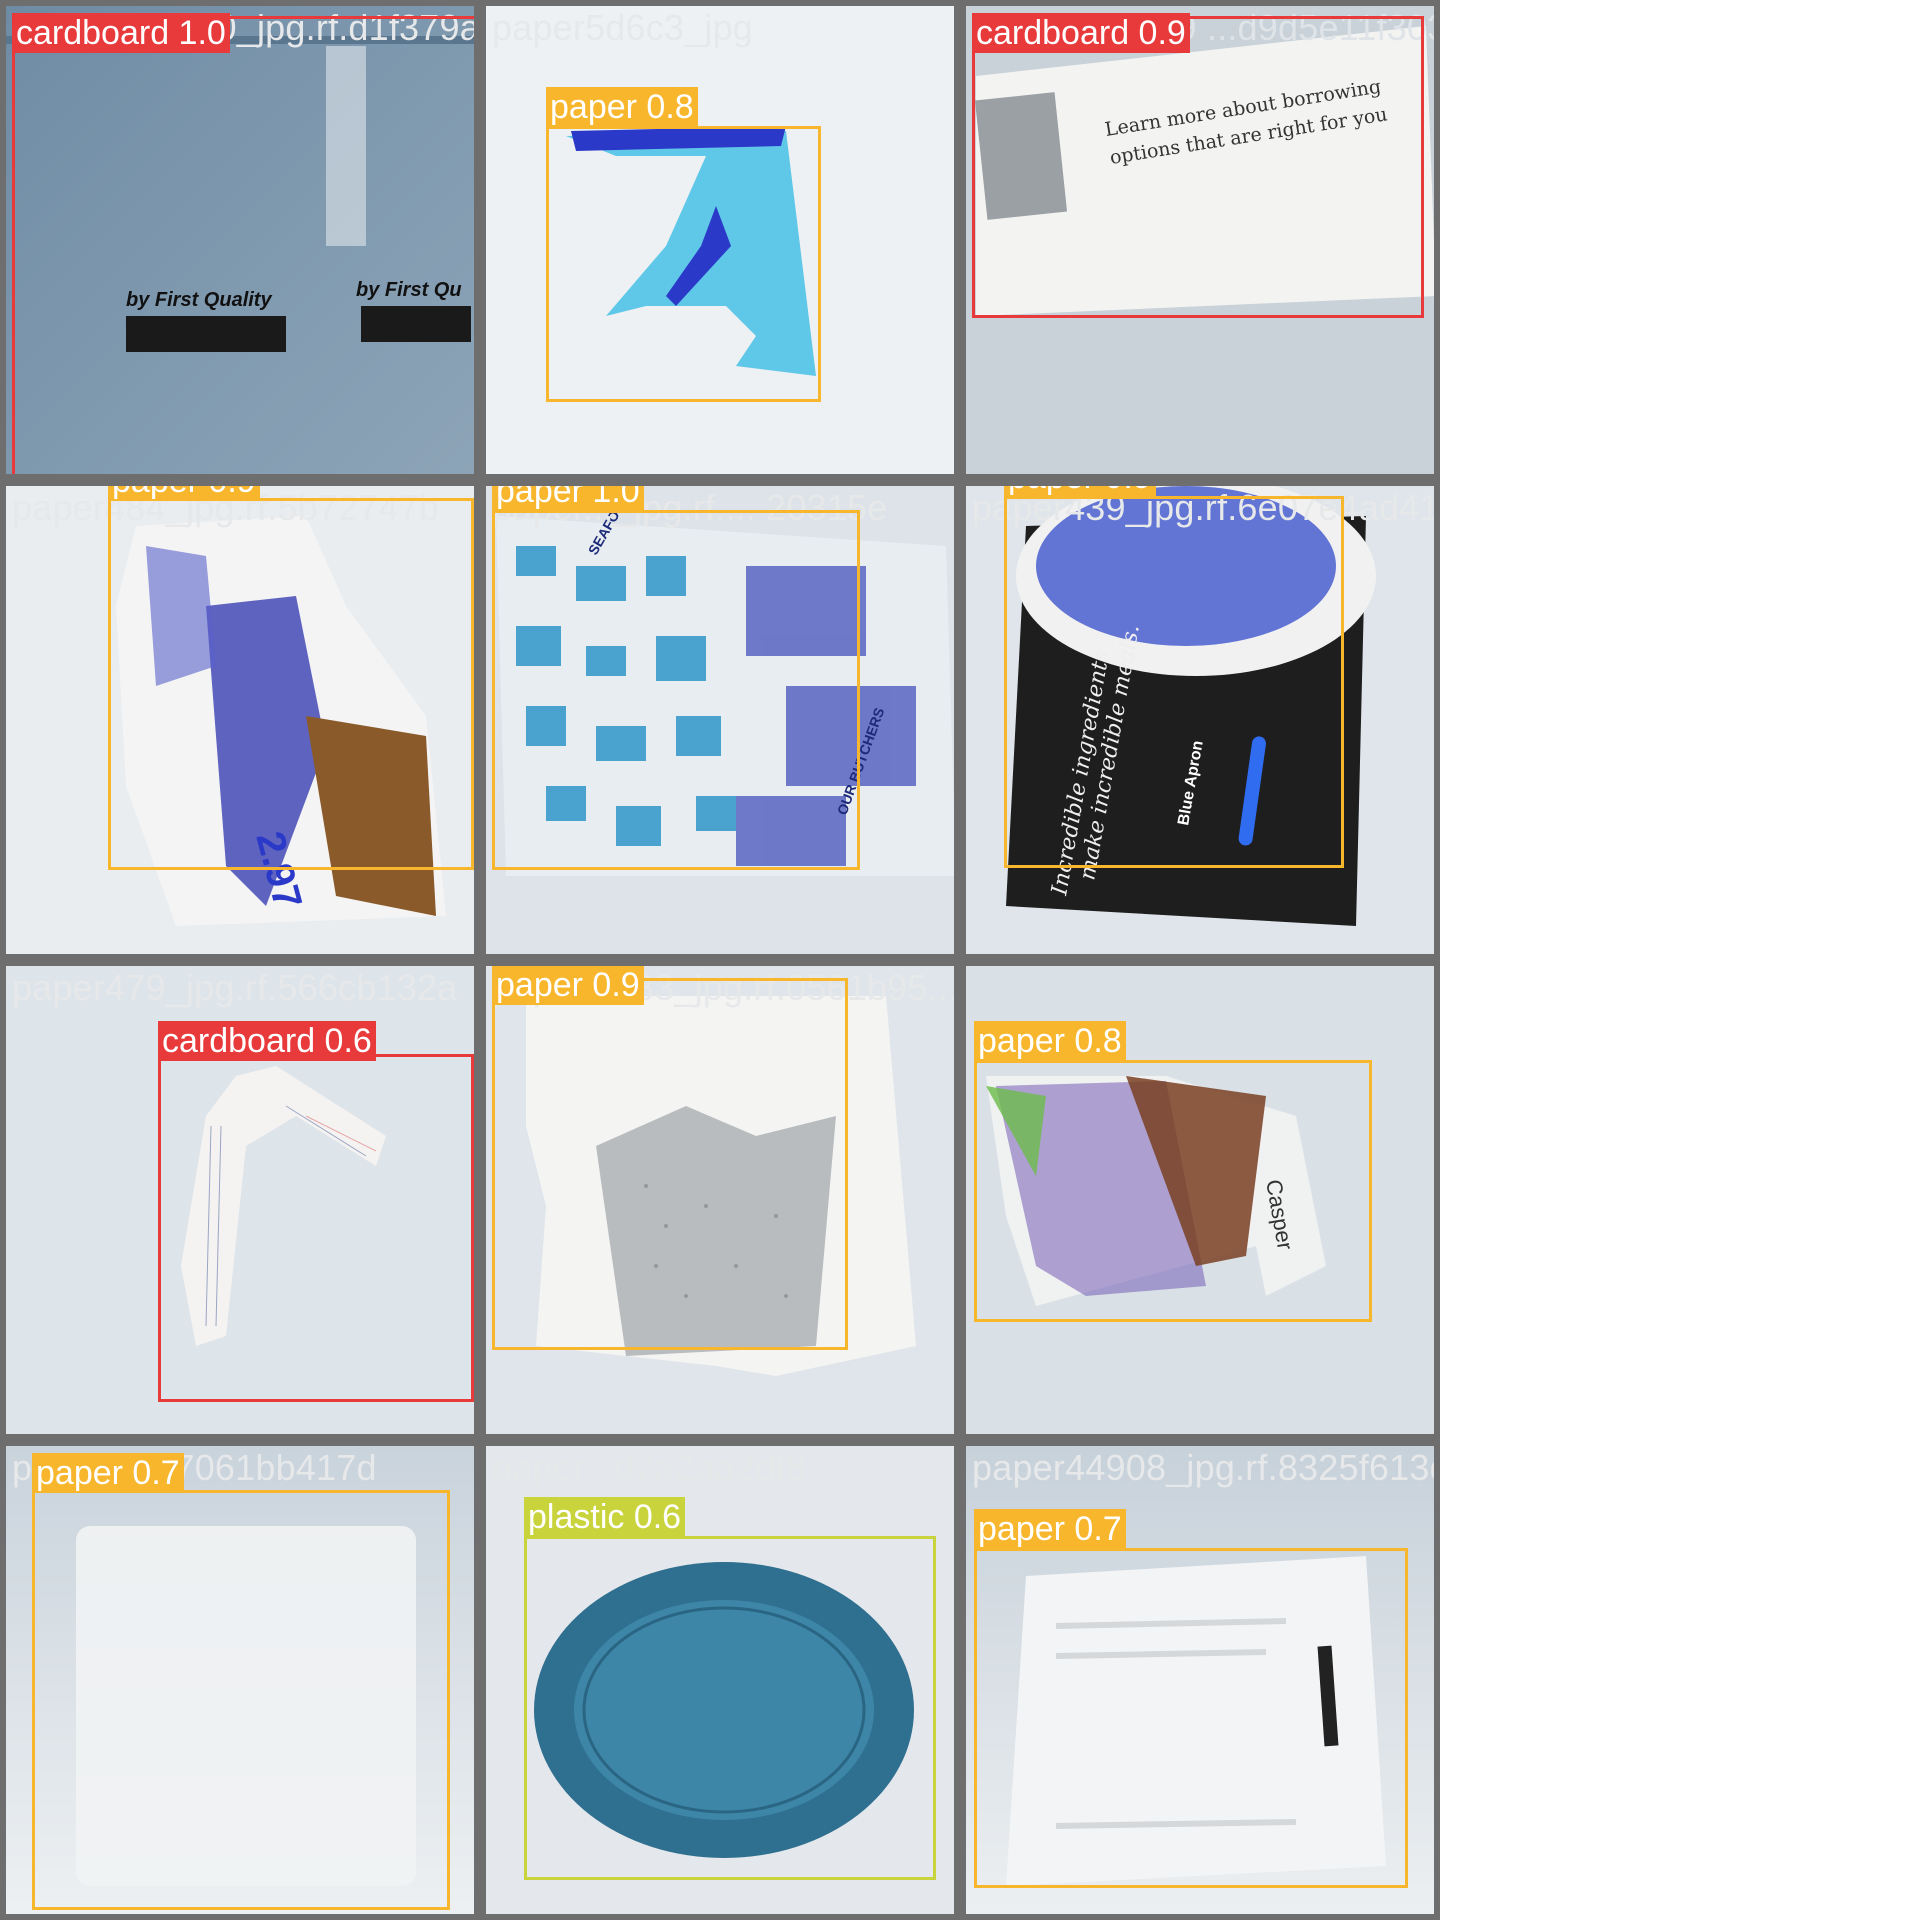 The width and height of the screenshot is (1920, 1920). I want to click on tile-11: paper...d7a2aa2df8 plastic 0.6, so click(720, 1680).